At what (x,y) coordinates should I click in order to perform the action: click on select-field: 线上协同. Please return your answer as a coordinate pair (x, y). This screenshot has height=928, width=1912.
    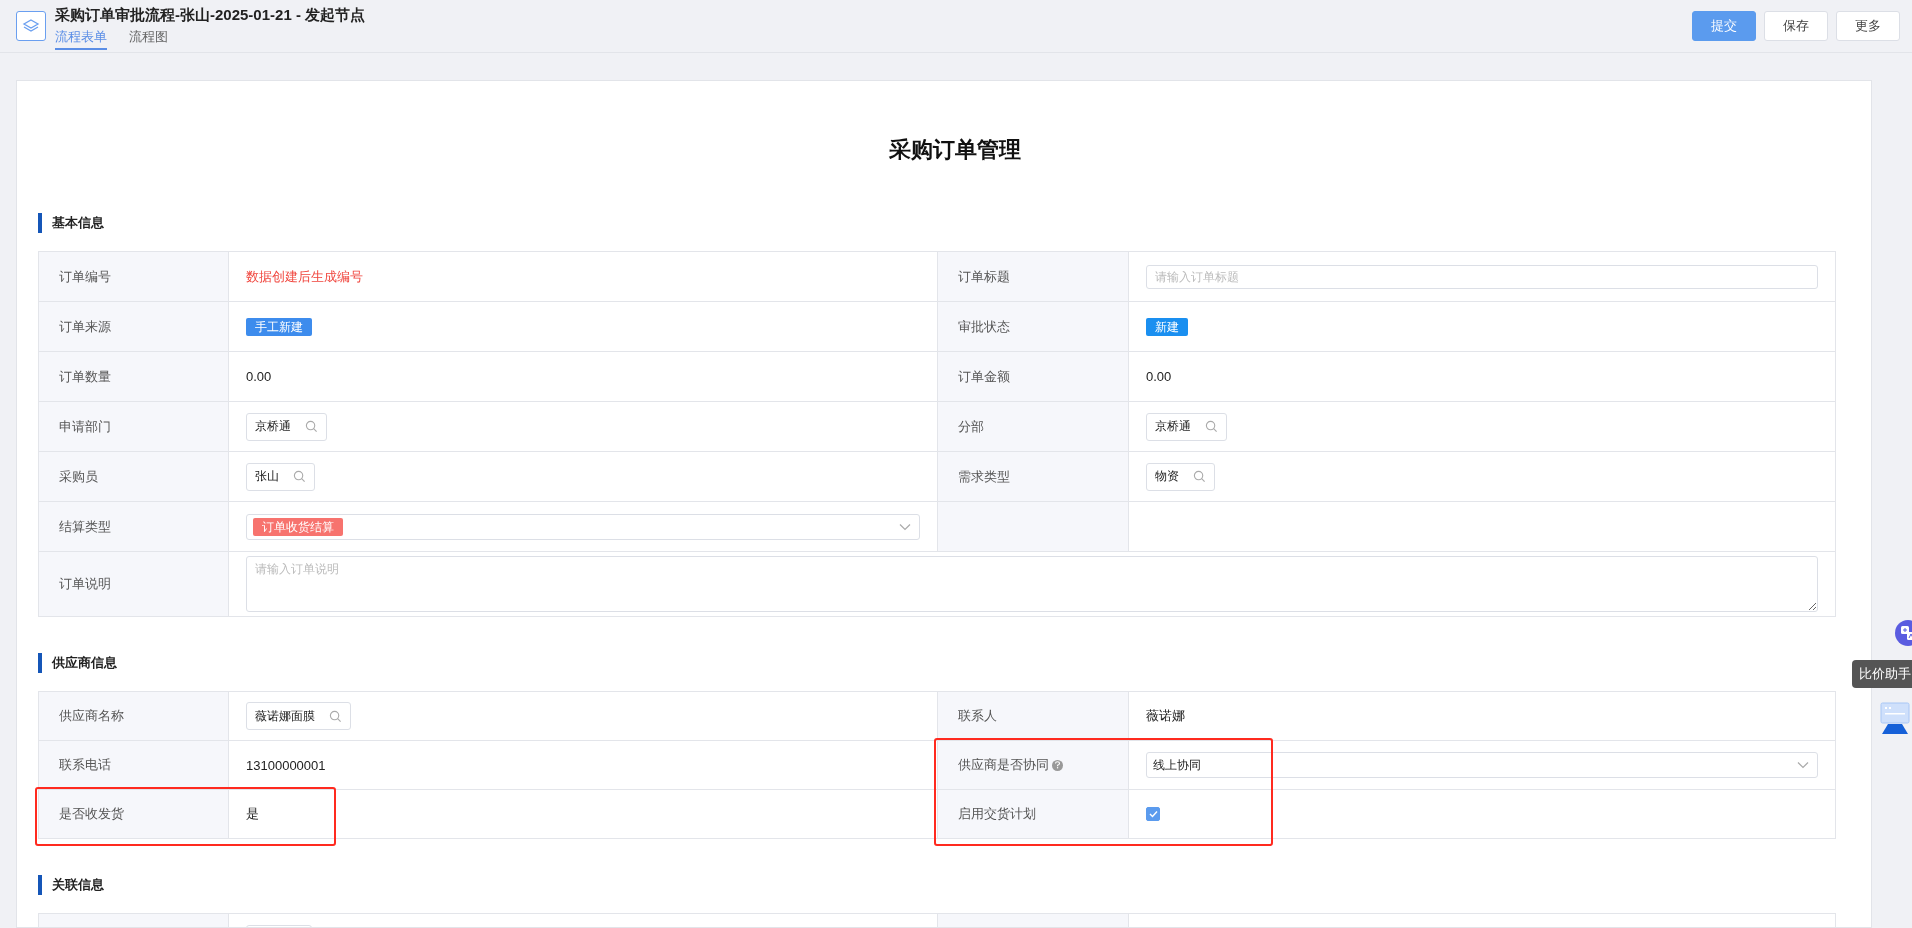
    Looking at the image, I should click on (1482, 765).